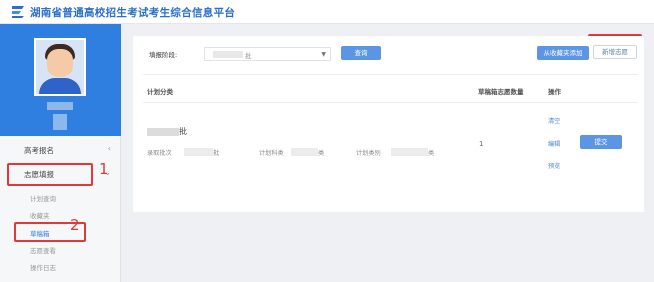 This screenshot has height=282, width=654. I want to click on meta-label-plan-subject: 计划科类, so click(271, 153).